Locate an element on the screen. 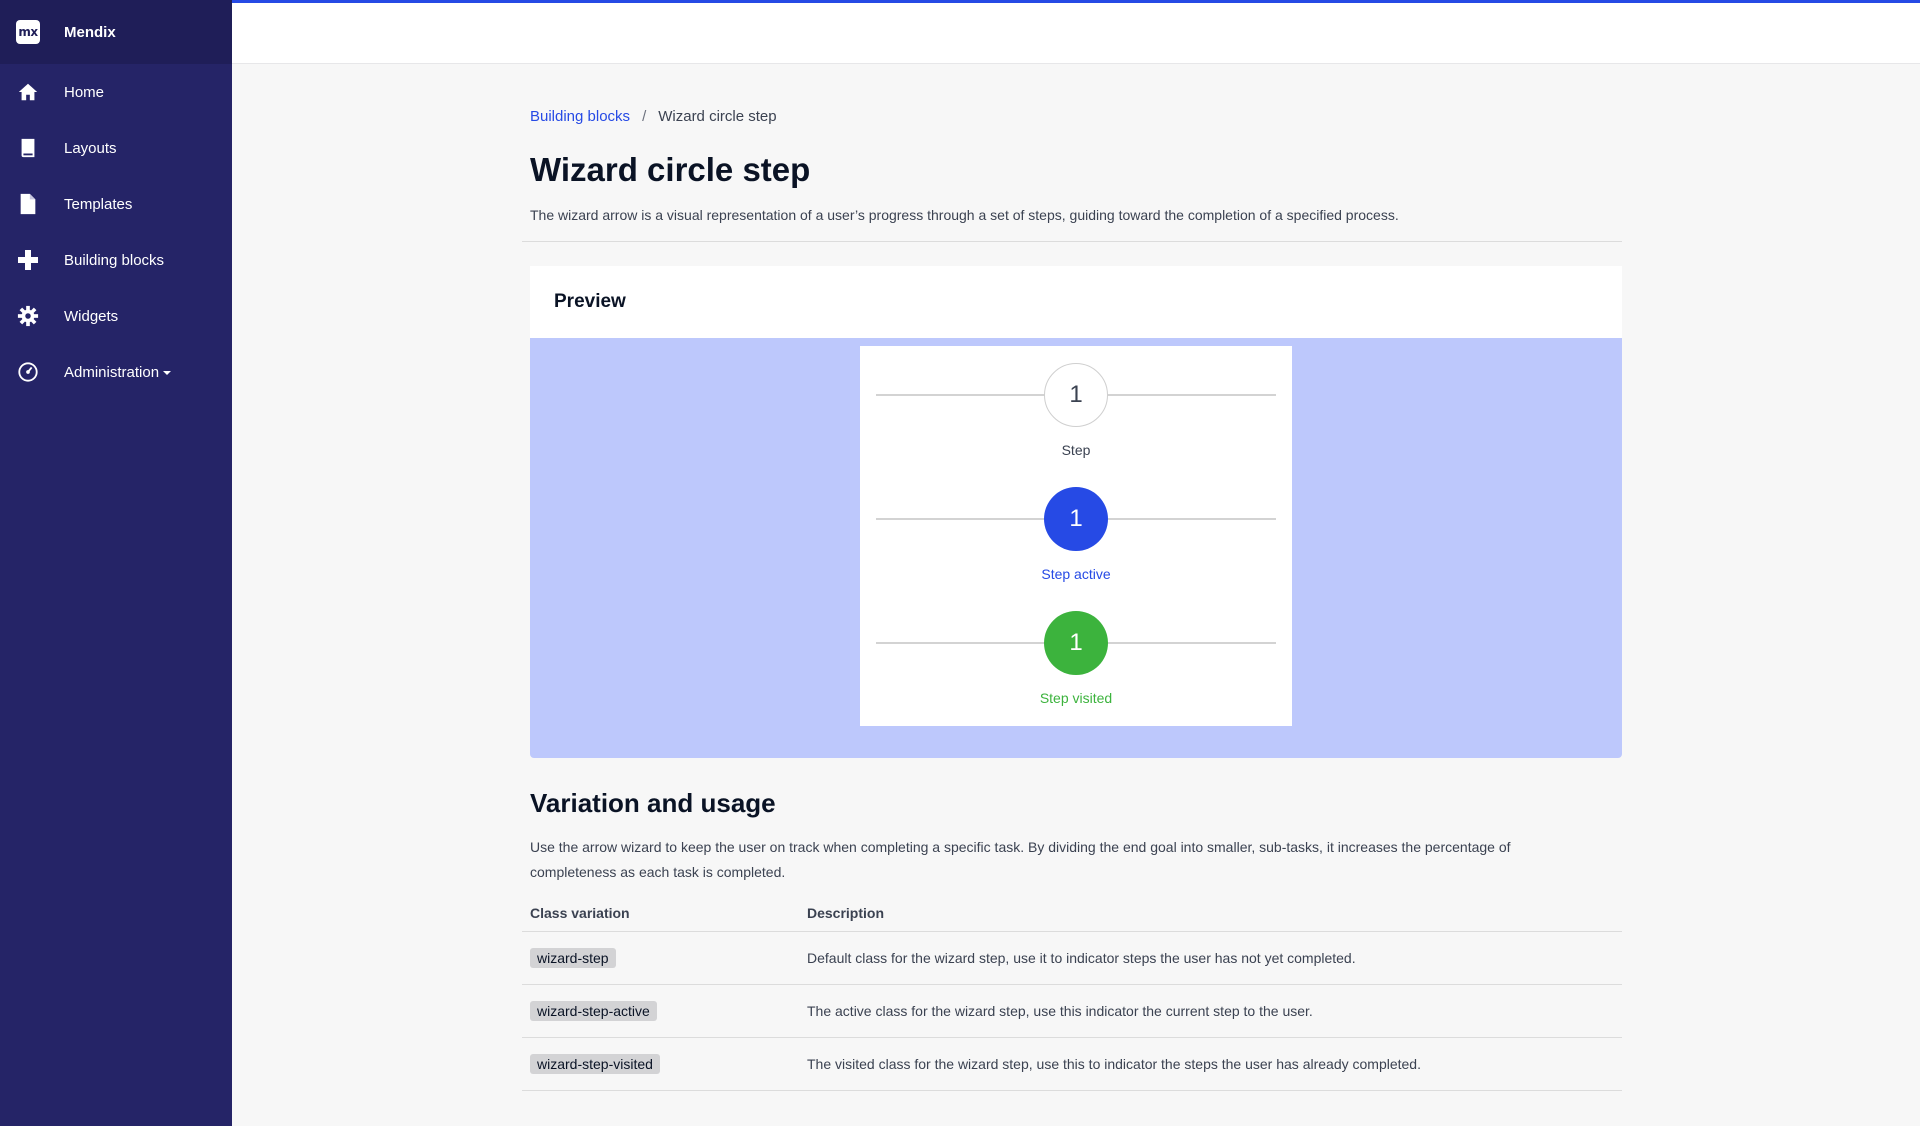 Image resolution: width=1920 pixels, height=1126 pixels. wizard-step-visited: 1 Step visited is located at coordinates (1076, 650).